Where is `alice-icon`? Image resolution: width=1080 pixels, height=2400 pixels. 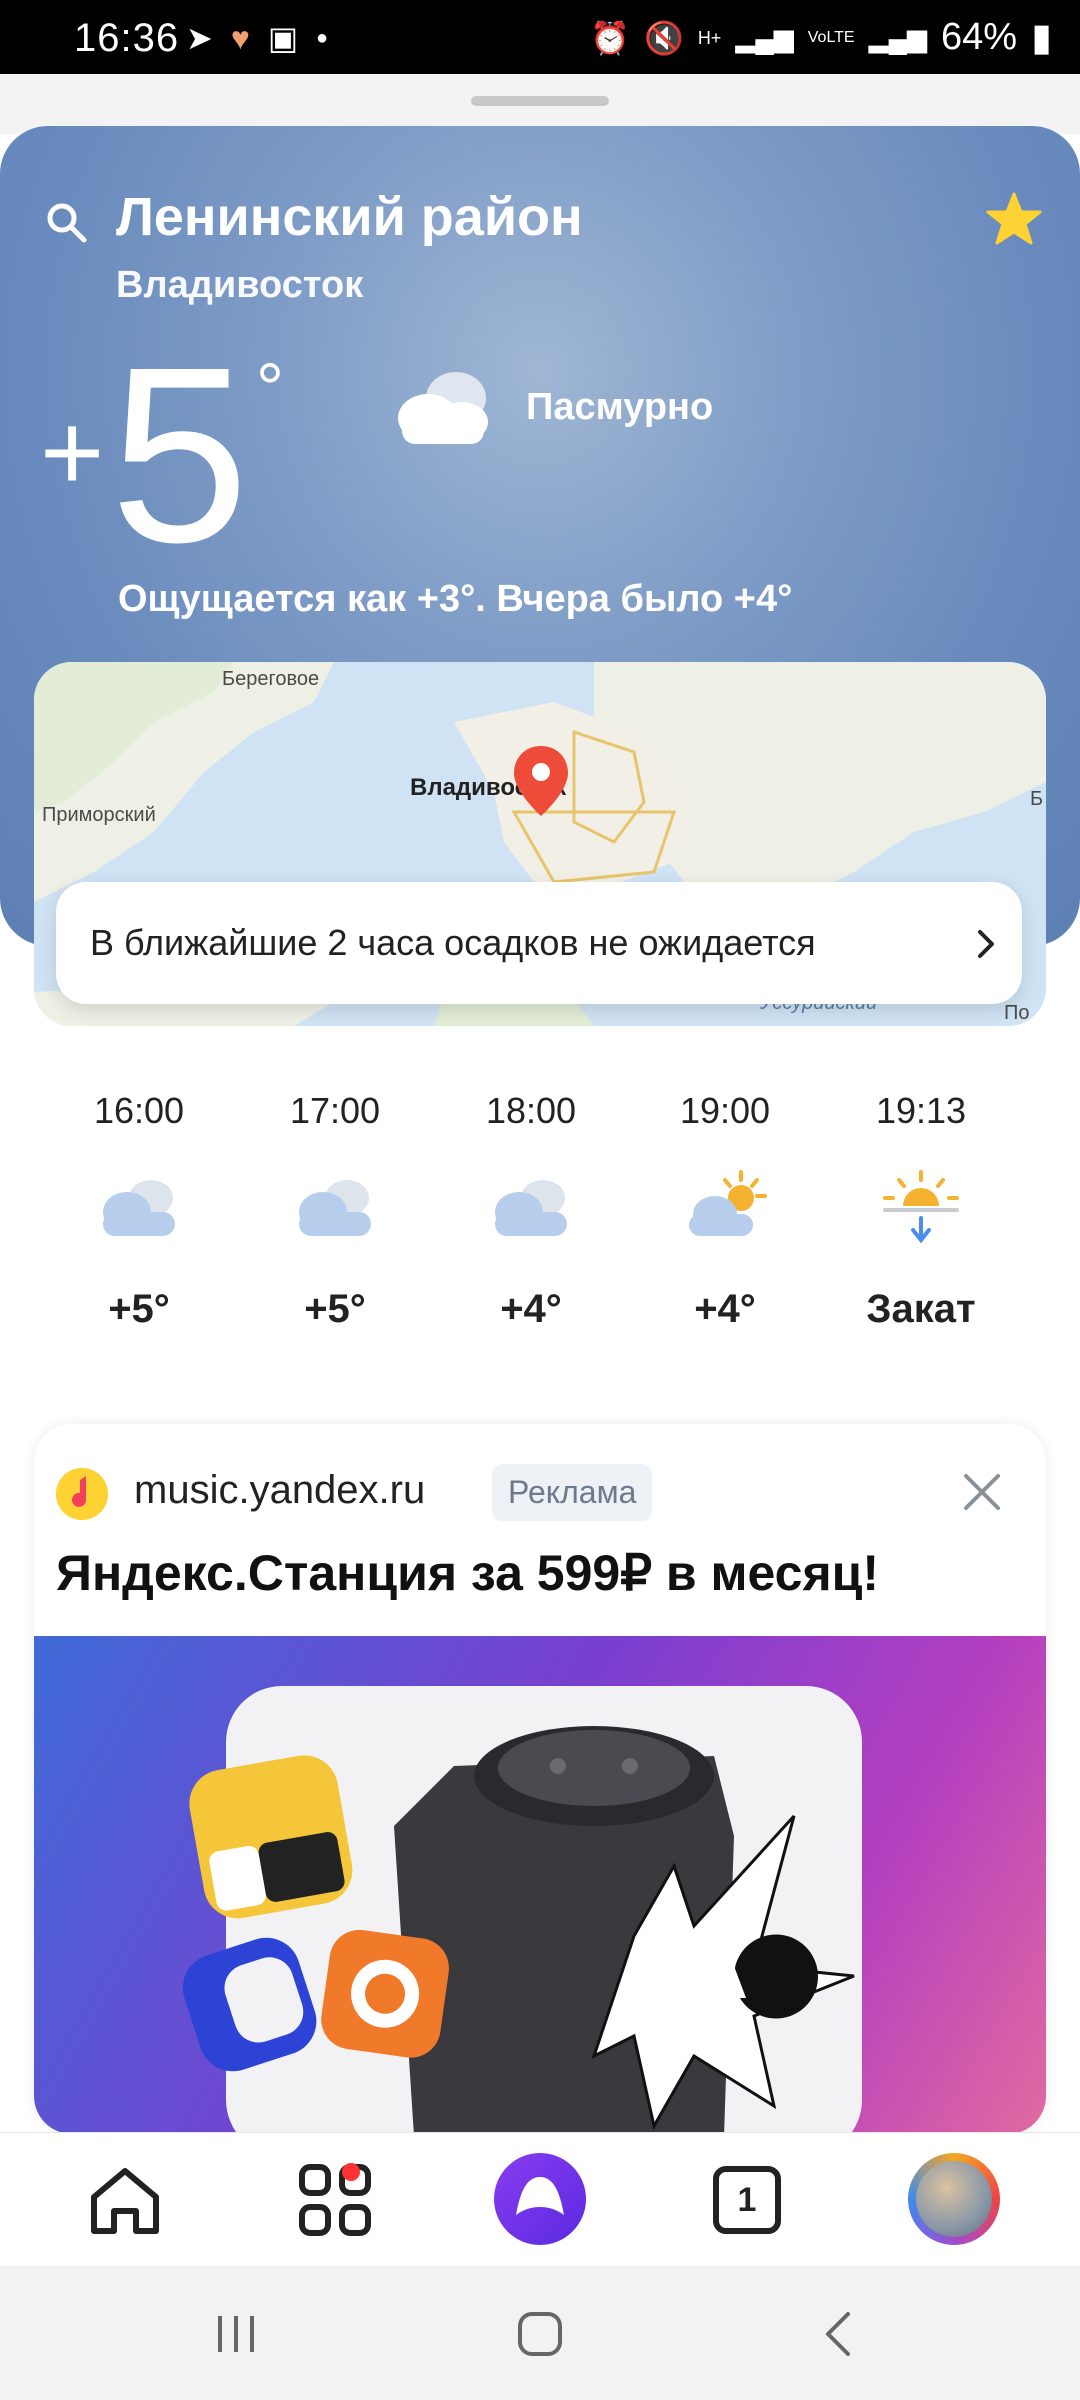 alice-icon is located at coordinates (540, 2196).